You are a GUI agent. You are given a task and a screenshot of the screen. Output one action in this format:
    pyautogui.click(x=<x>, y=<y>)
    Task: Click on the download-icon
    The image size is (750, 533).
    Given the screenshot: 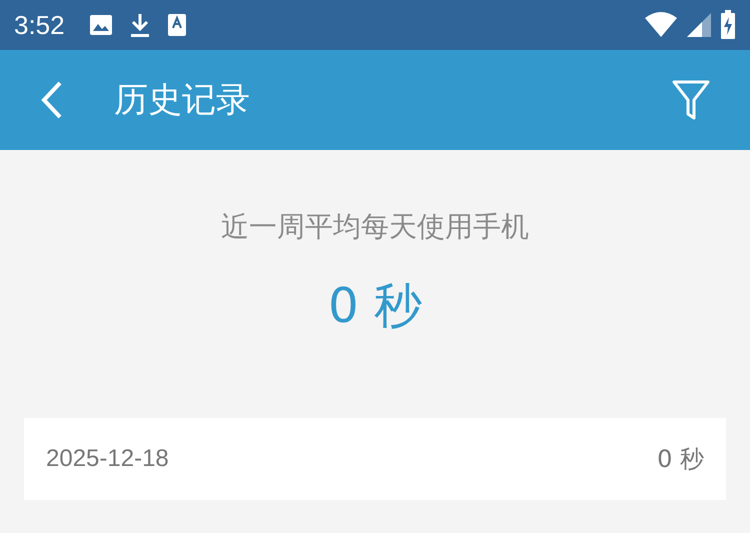 What is the action you would take?
    pyautogui.click(x=139, y=25)
    